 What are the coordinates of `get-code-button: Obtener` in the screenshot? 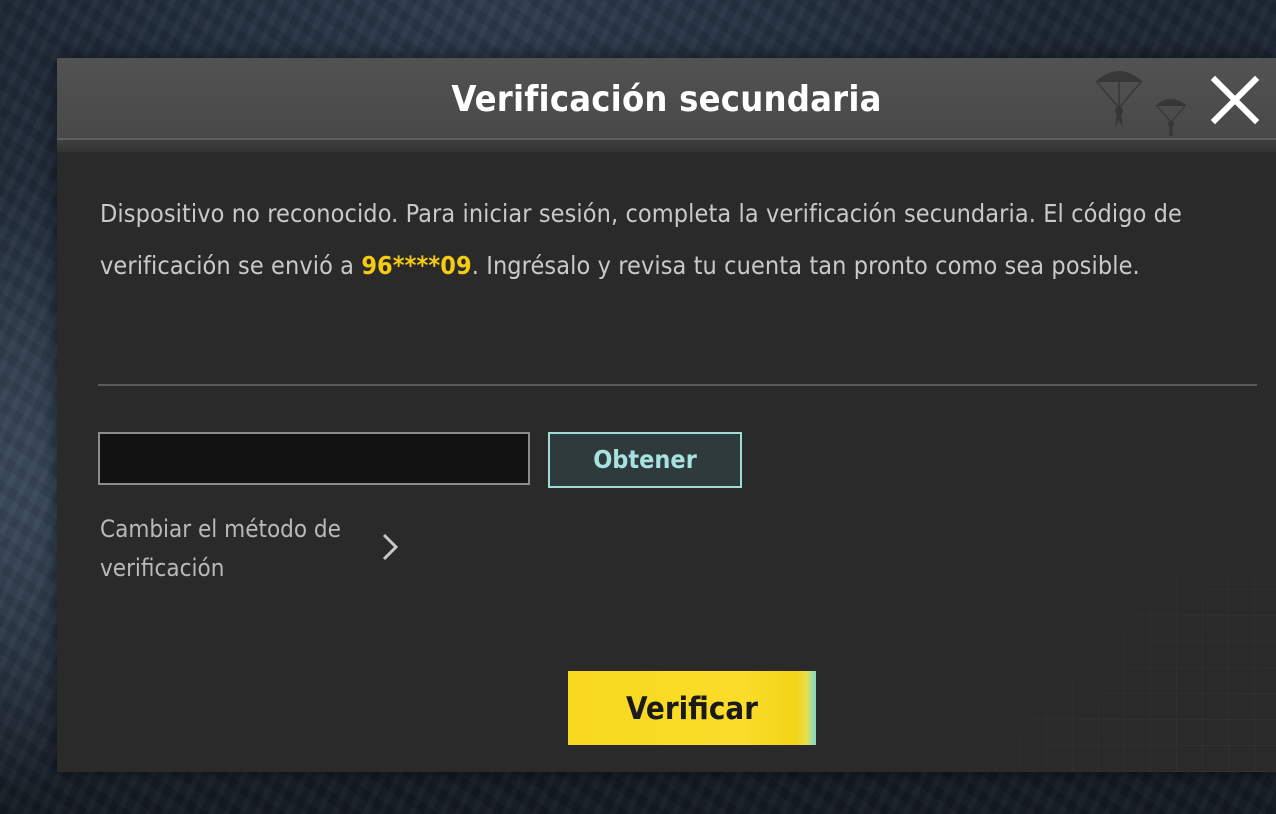 It's located at (645, 460).